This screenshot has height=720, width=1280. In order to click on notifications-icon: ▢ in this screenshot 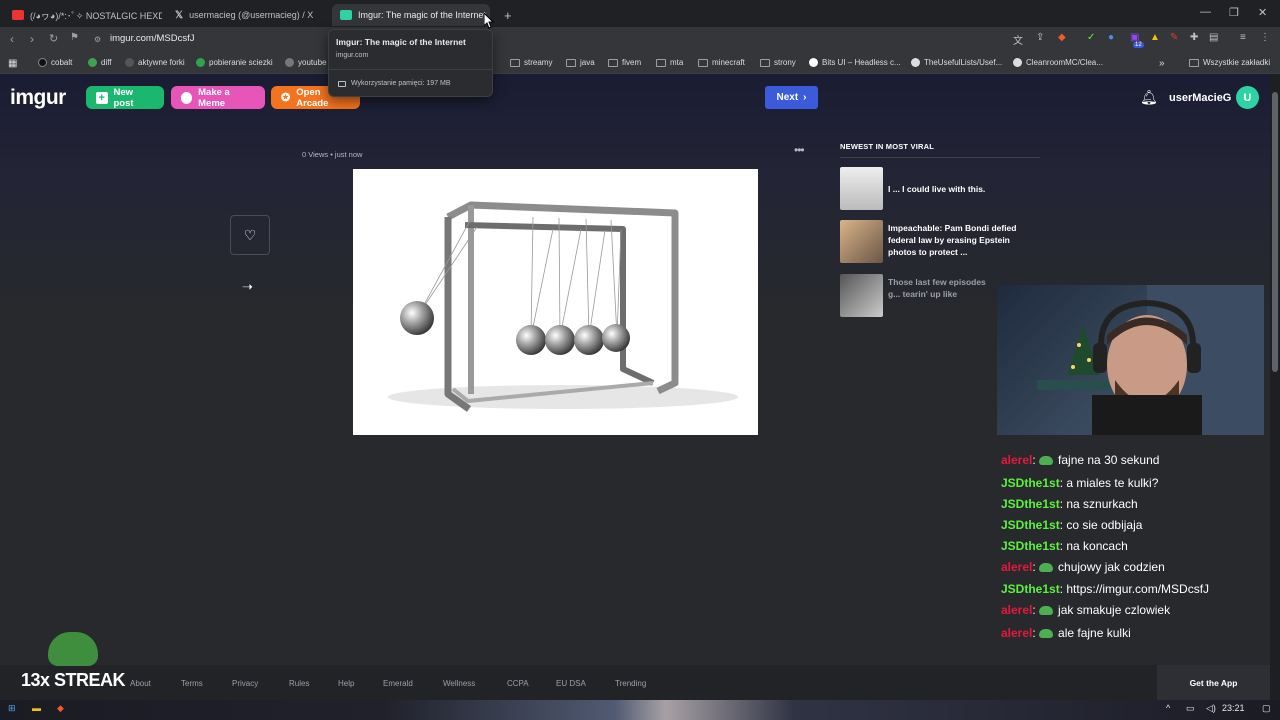, I will do `click(1266, 708)`.